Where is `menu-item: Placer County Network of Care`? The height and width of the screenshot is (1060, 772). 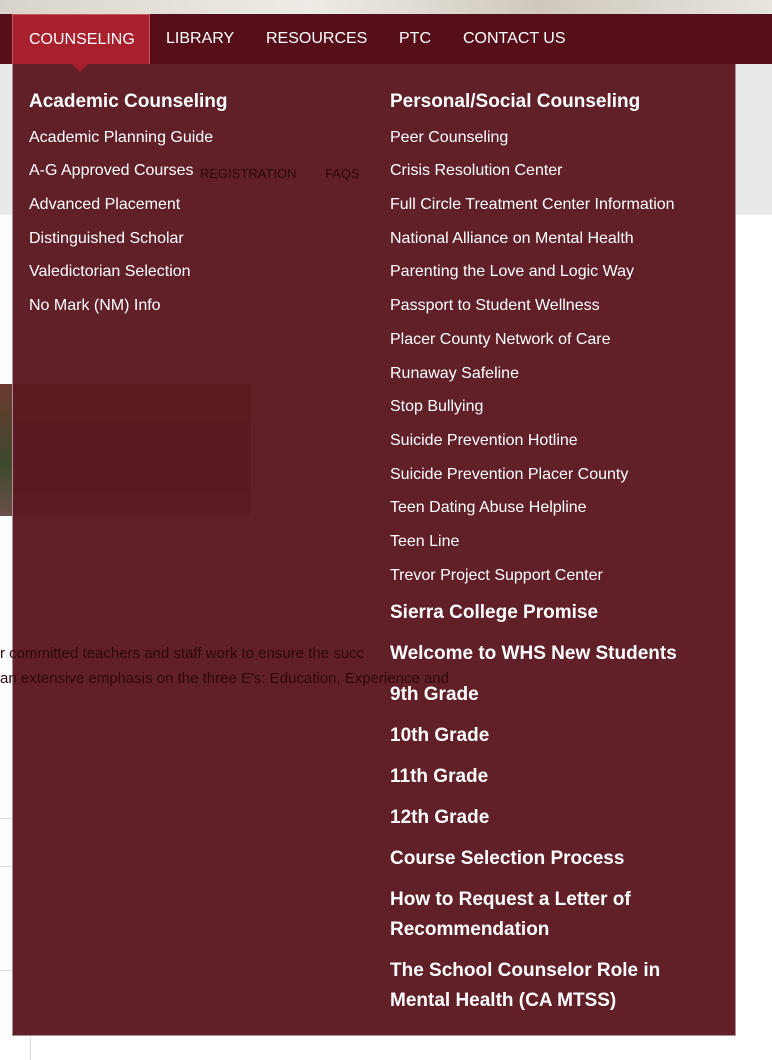 menu-item: Placer County Network of Care is located at coordinates (555, 340).